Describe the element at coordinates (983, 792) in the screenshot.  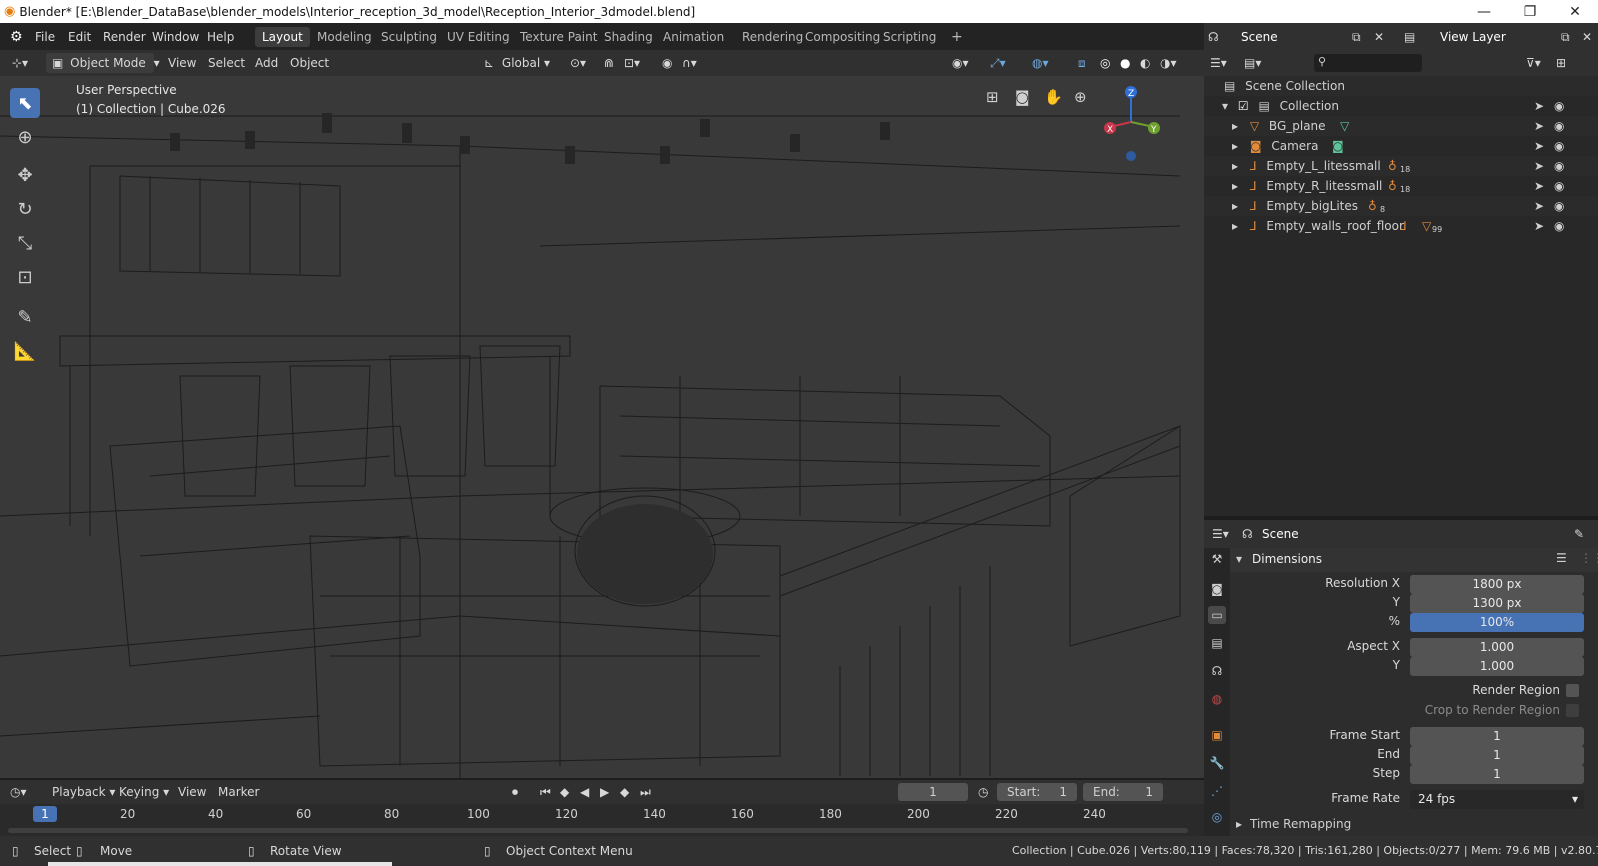
I see `preview-range-icon: ◷` at that location.